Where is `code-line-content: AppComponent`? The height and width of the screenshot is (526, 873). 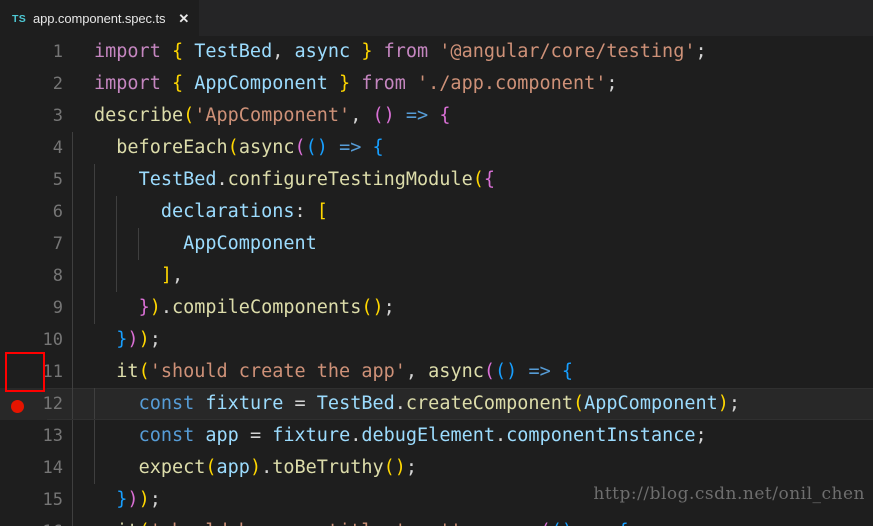 code-line-content: AppComponent is located at coordinates (472, 244).